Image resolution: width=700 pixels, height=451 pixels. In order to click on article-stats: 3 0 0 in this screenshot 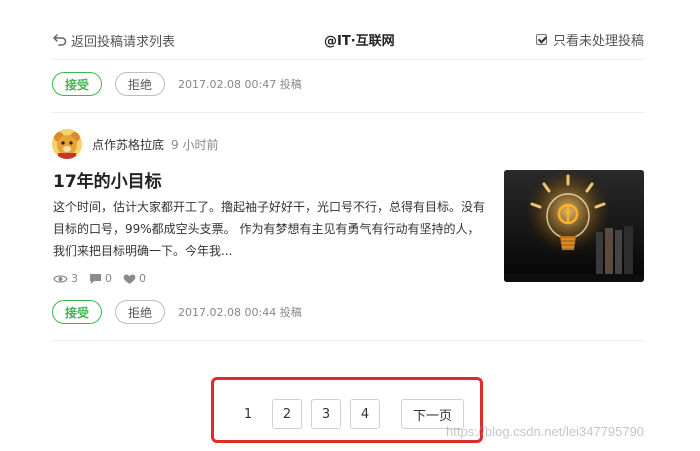, I will do `click(105, 278)`.